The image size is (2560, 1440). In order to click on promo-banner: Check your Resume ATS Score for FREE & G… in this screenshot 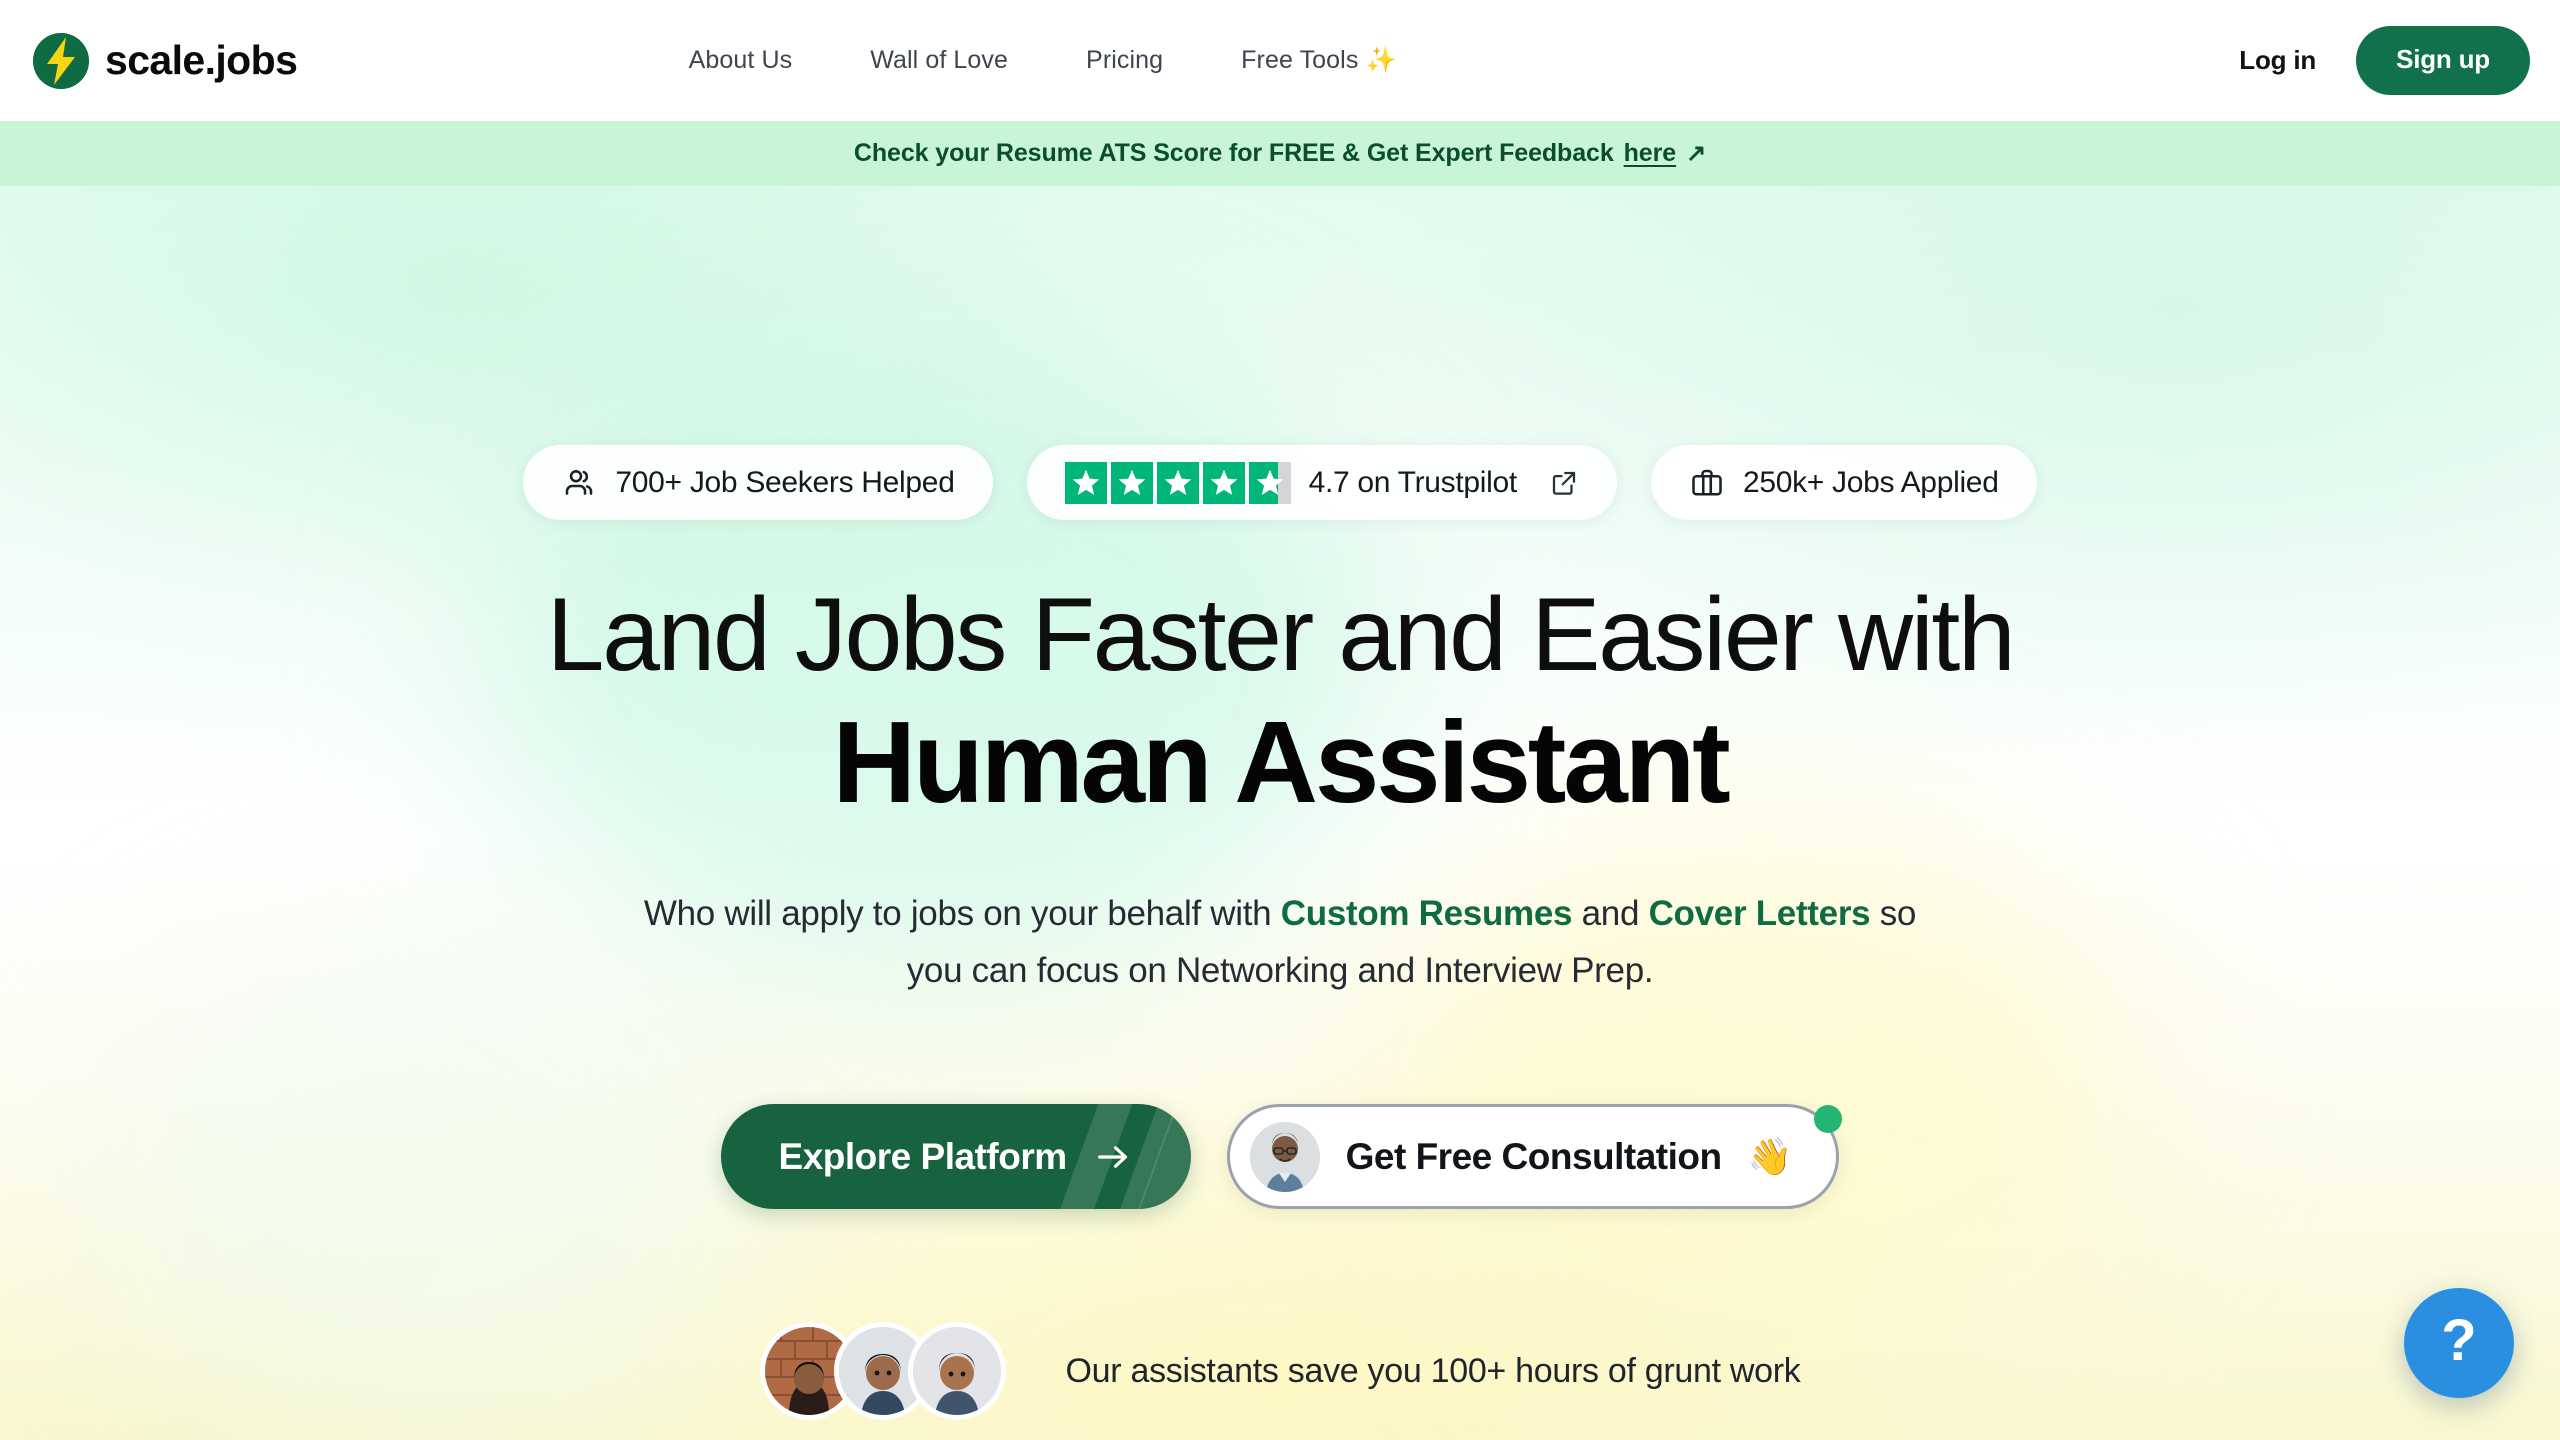, I will do `click(1280, 153)`.